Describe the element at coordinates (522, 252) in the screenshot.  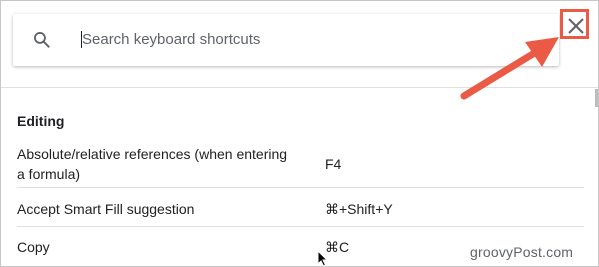
I see `watermark: groovyPost.com` at that location.